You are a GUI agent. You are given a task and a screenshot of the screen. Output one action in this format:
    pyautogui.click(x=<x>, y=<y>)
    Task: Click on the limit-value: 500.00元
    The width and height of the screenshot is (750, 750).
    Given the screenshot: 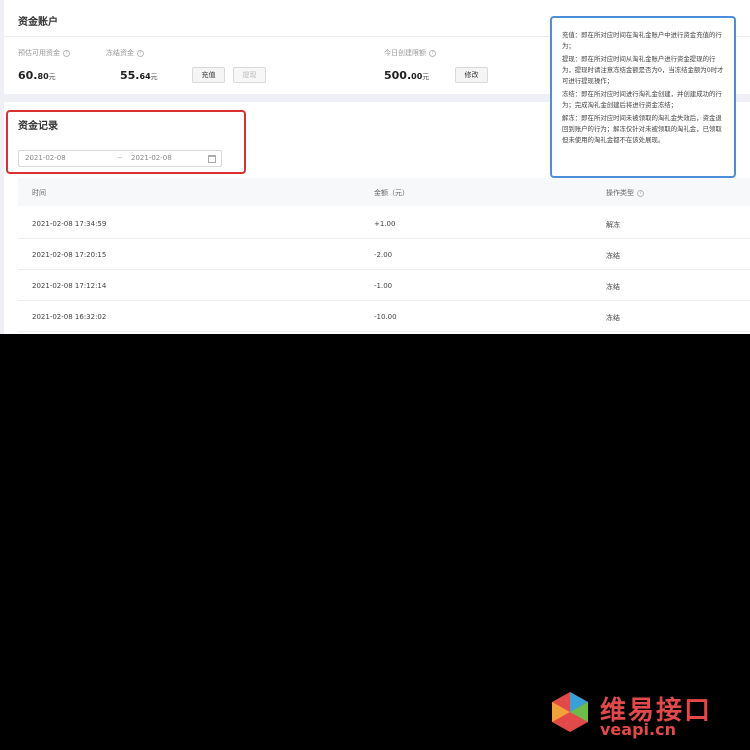 What is the action you would take?
    pyautogui.click(x=407, y=75)
    